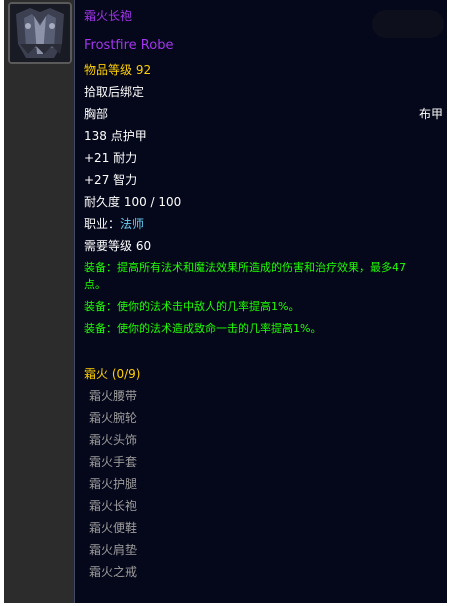 This screenshot has height=606, width=451. Describe the element at coordinates (118, 246) in the screenshot. I see `required-level: 需要等级 60` at that location.